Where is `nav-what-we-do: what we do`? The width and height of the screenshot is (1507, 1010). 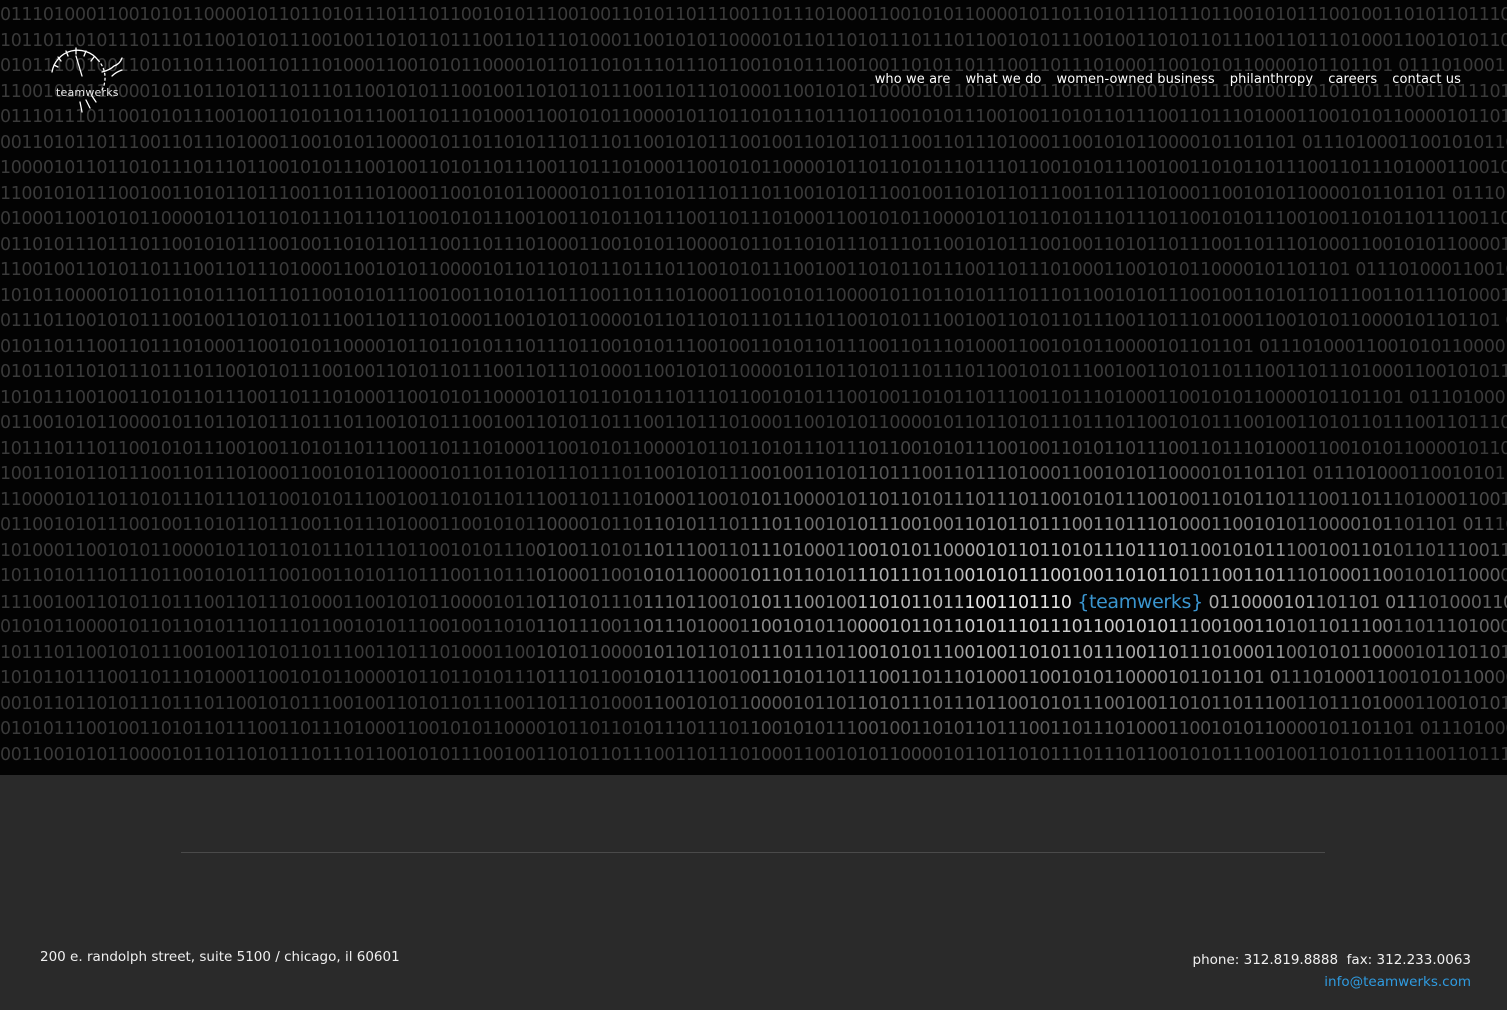
nav-what-we-do: what we do is located at coordinates (1003, 79).